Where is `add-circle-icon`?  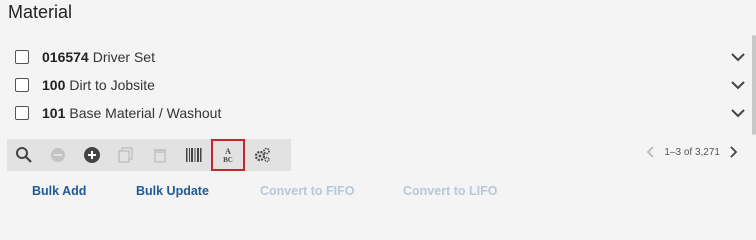 add-circle-icon is located at coordinates (92, 155).